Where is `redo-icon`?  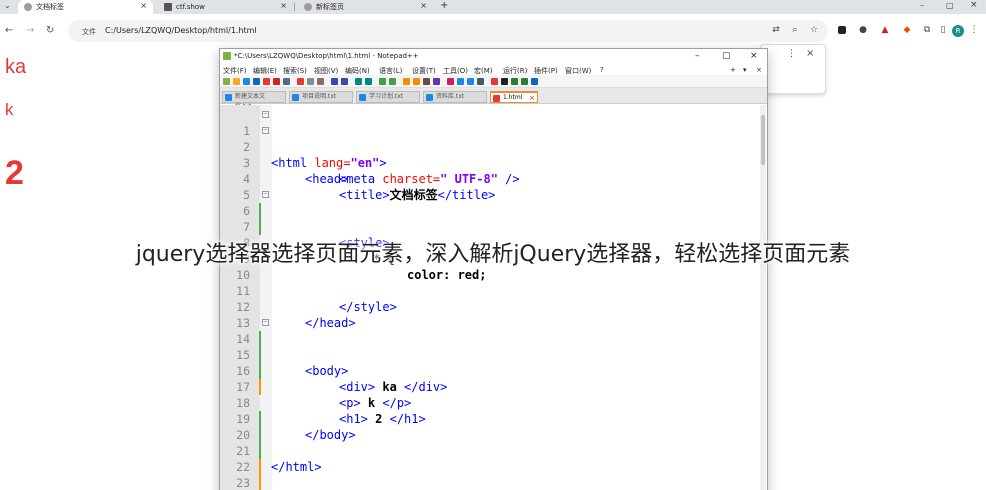
redo-icon is located at coordinates (344, 81).